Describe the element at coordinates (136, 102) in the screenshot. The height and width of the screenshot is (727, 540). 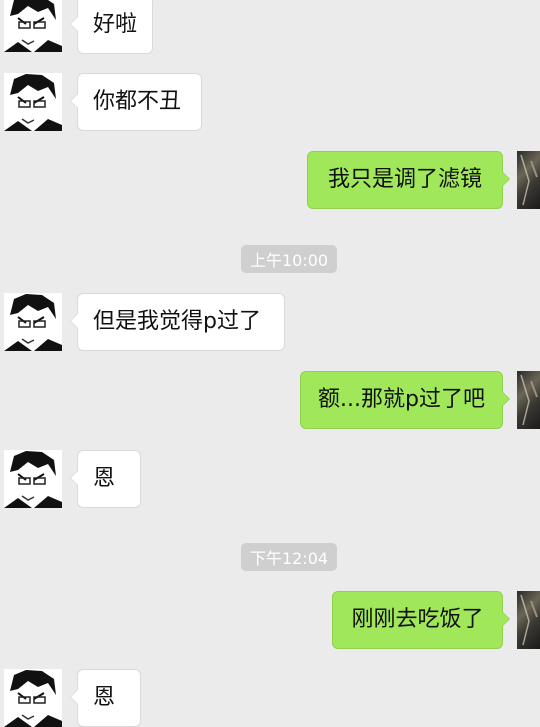
I see `message-bubble-incoming: 你都不丑` at that location.